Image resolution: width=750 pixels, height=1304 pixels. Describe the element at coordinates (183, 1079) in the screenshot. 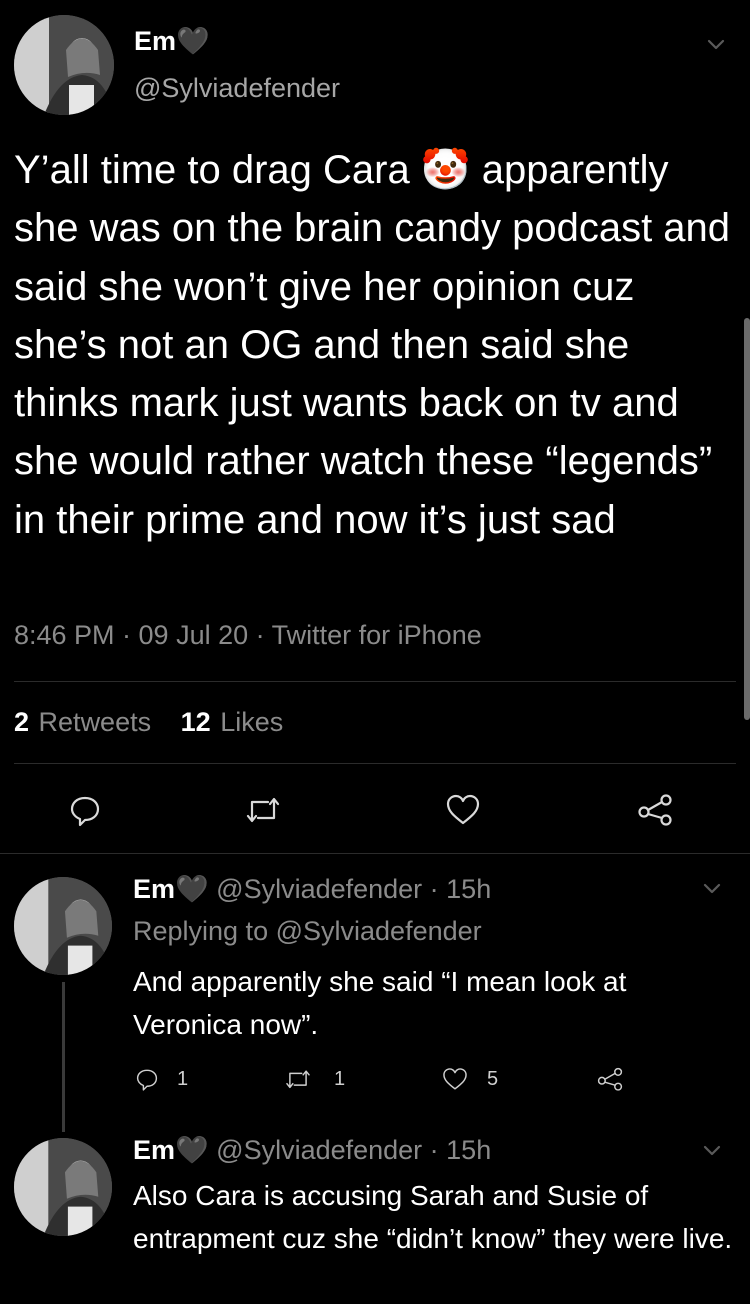

I see `reply-count: 1` at that location.